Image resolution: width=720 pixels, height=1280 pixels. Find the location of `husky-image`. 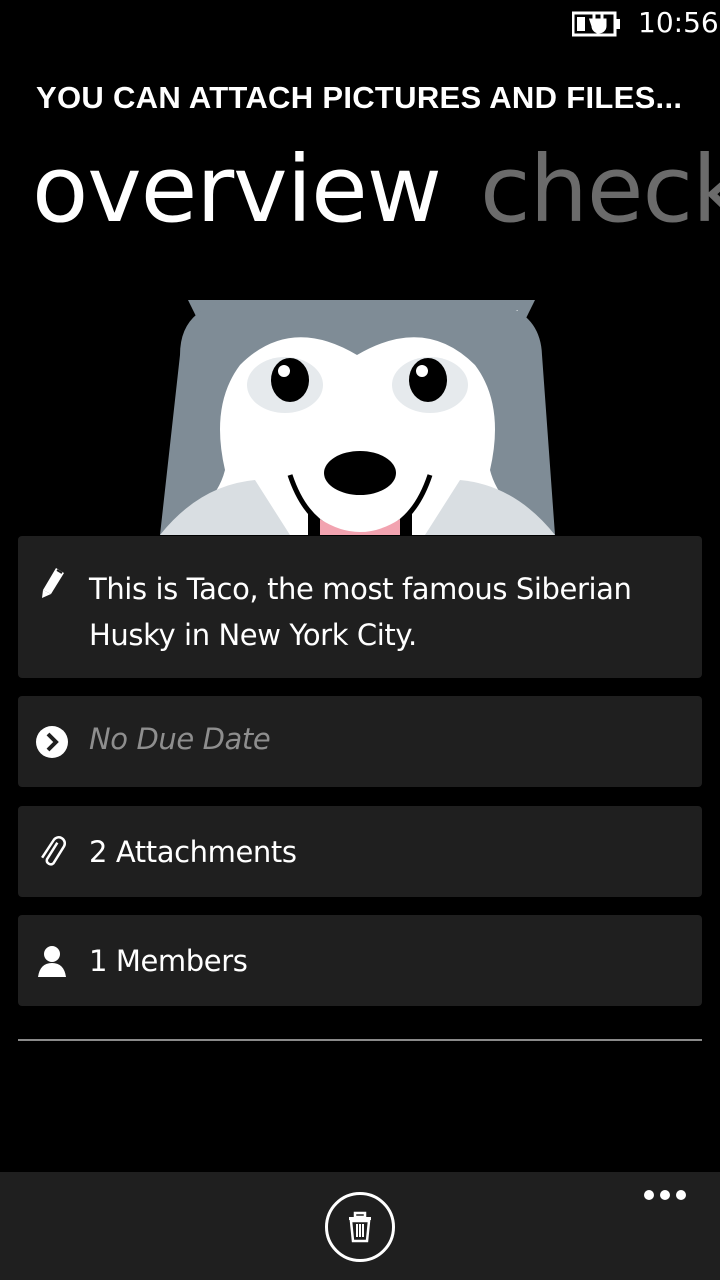

husky-image is located at coordinates (357, 417).